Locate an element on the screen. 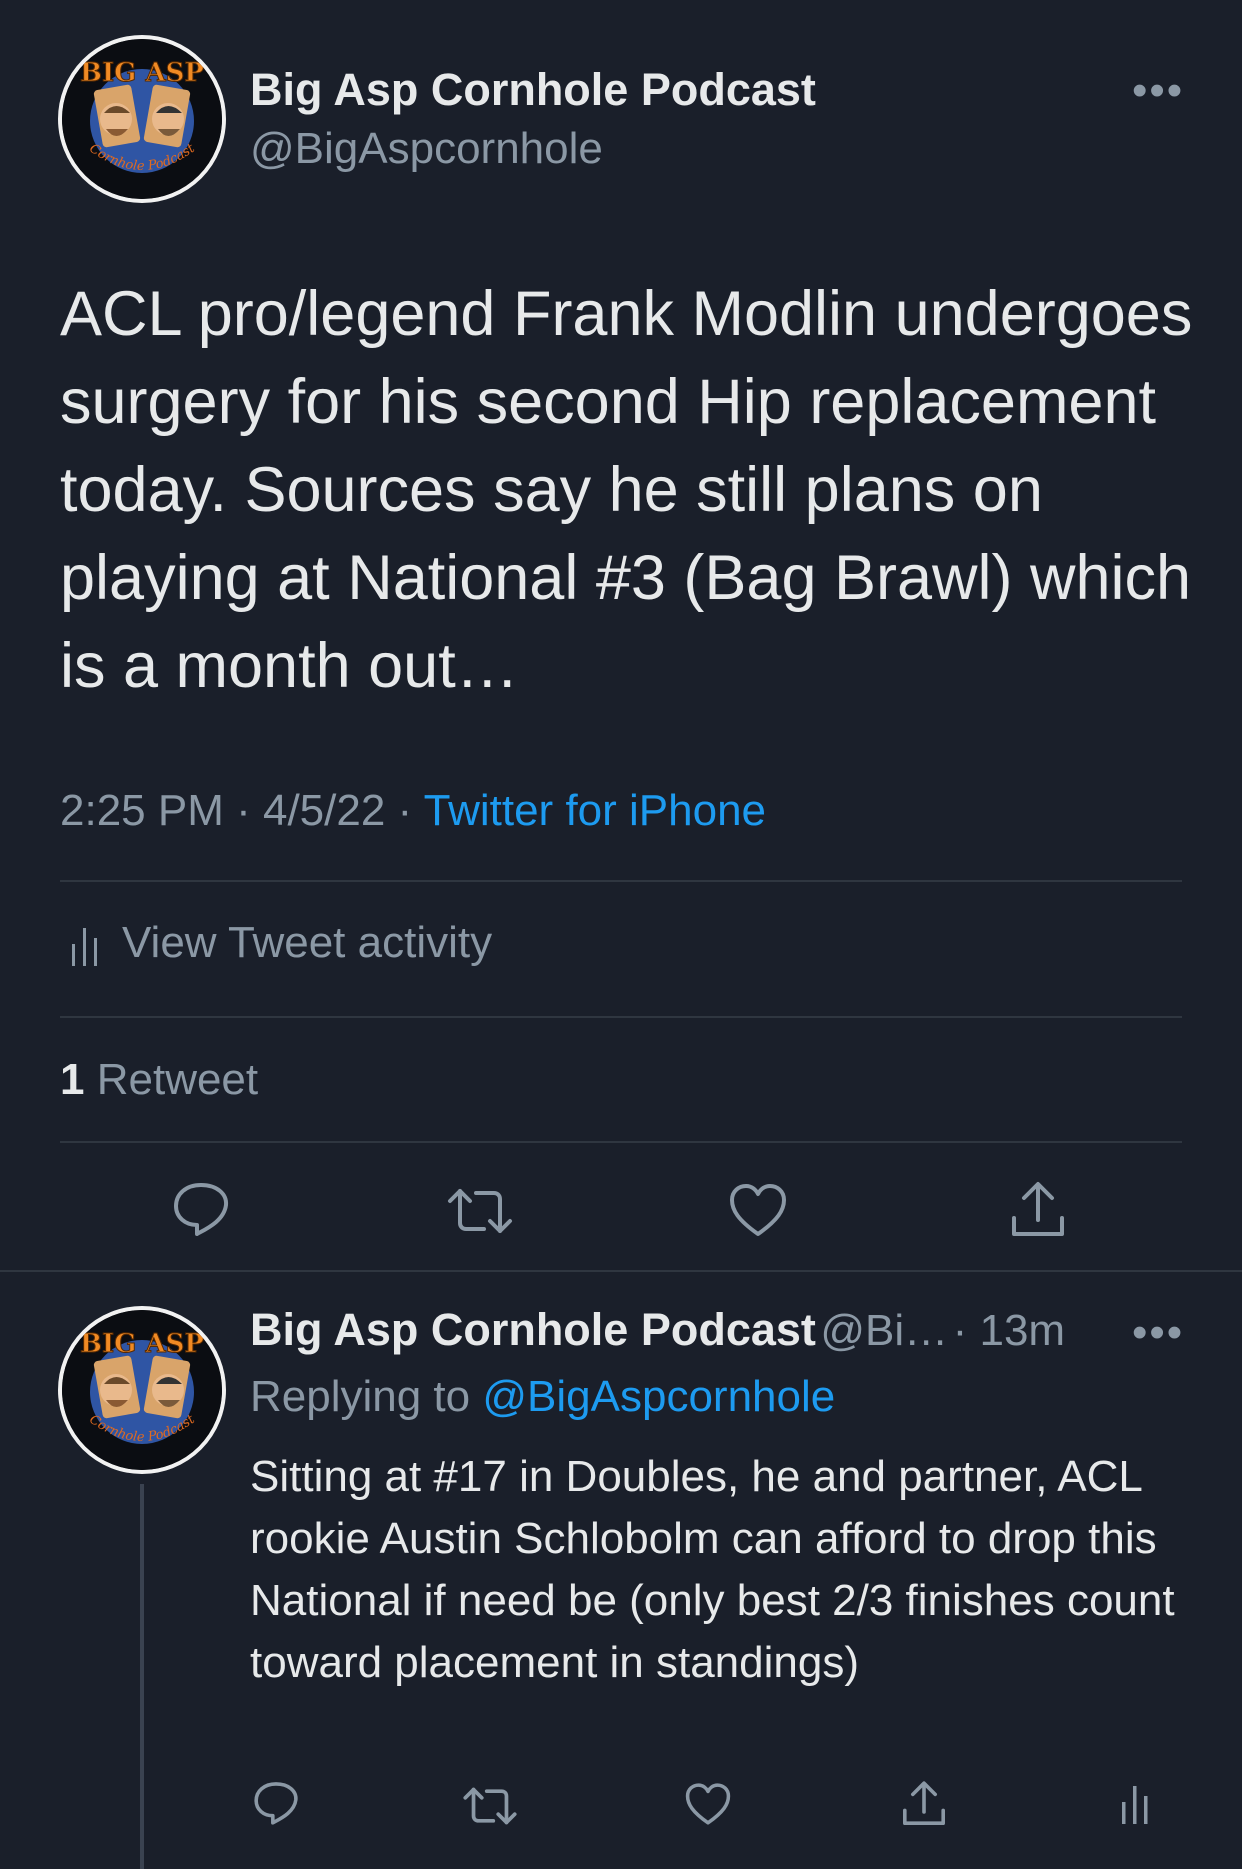 The width and height of the screenshot is (1242, 1869). author-name: Big Asp Cornhole Podcast is located at coordinates (533, 90).